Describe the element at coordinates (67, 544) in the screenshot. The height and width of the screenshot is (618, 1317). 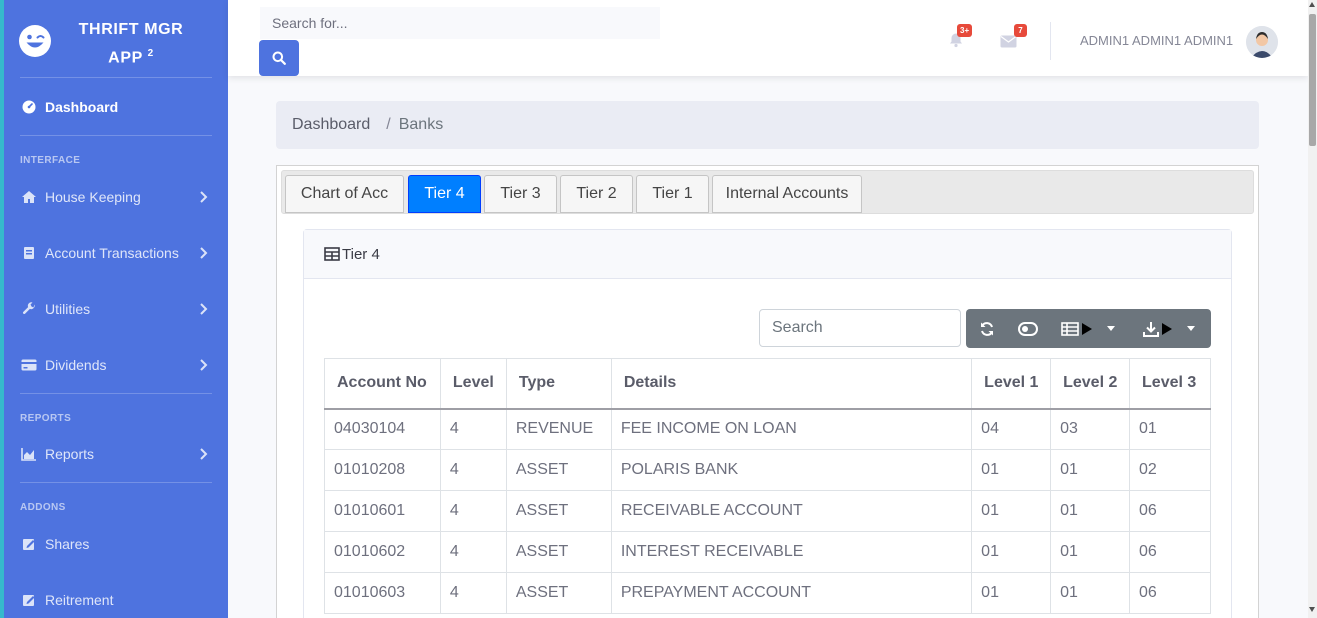
I see `sidebar-item-label: Shares` at that location.